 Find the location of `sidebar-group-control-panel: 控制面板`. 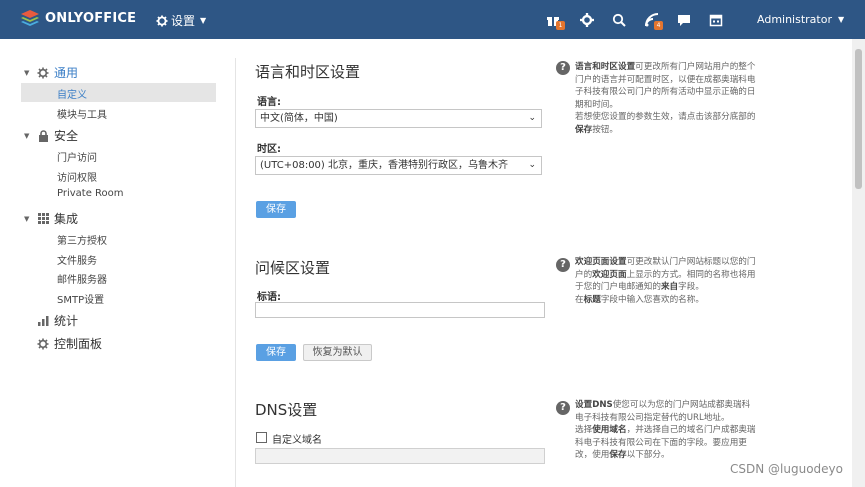

sidebar-group-control-panel: 控制面板 is located at coordinates (63, 343).